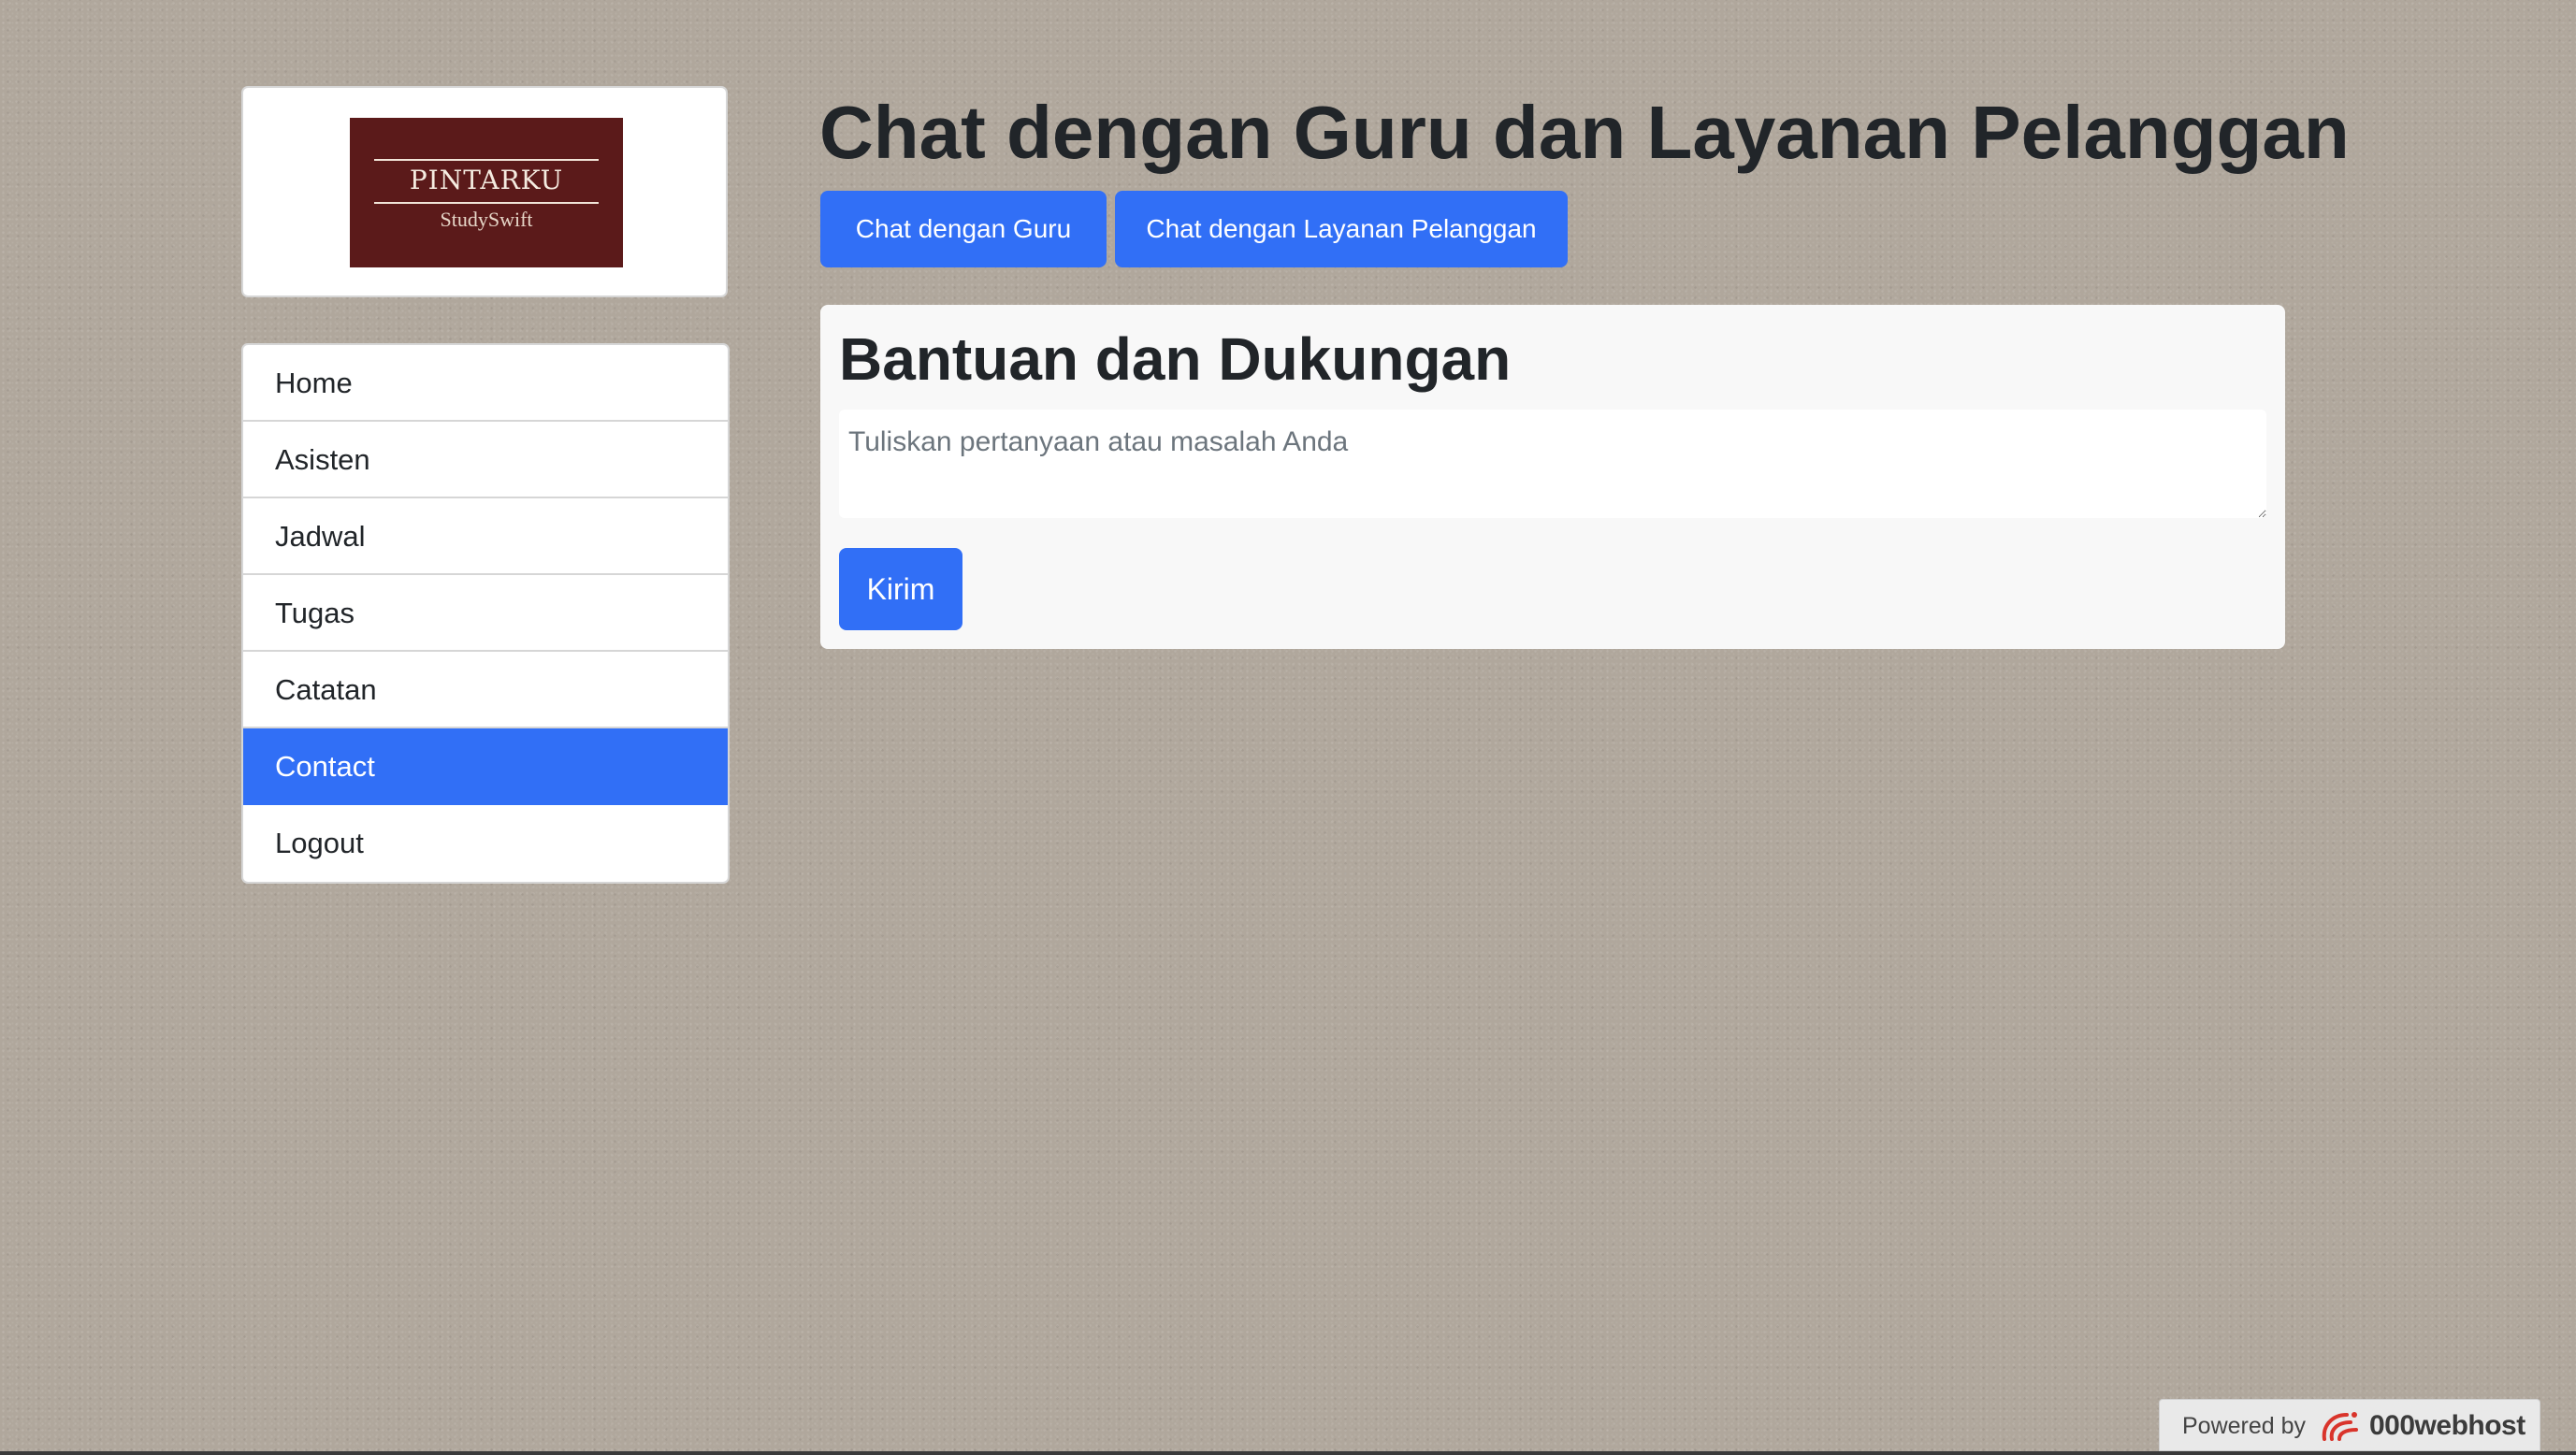  I want to click on 000webhost-logo-icon, so click(2340, 1426).